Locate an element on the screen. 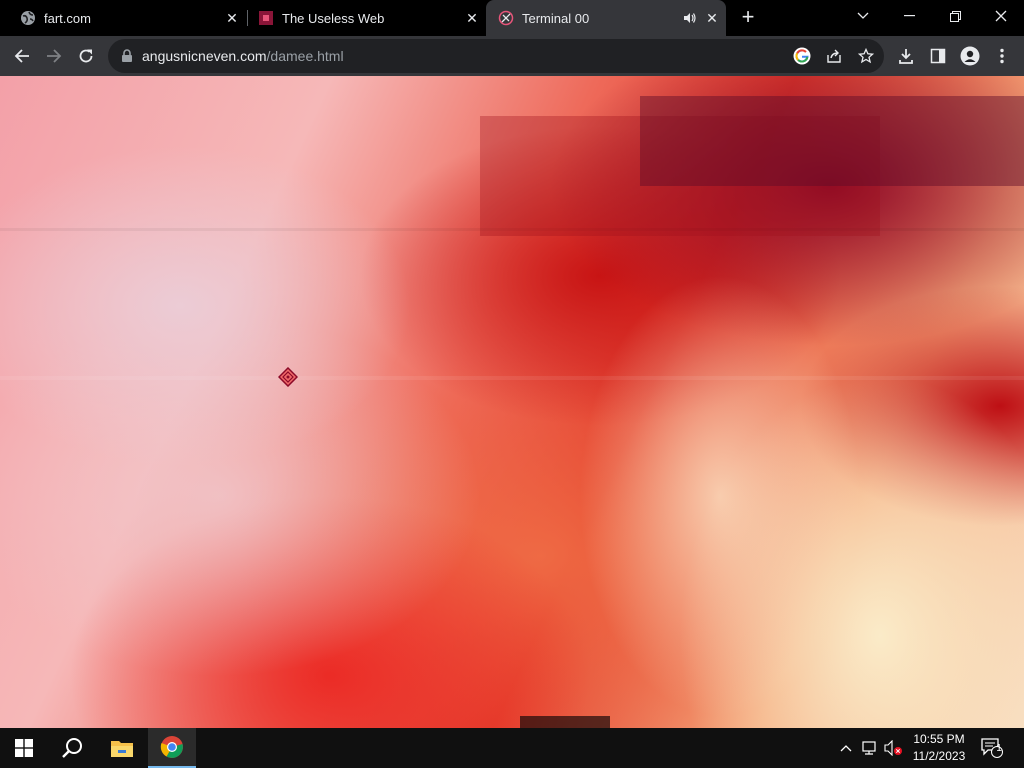 This screenshot has height=768, width=1024. menu-icon is located at coordinates (1002, 56).